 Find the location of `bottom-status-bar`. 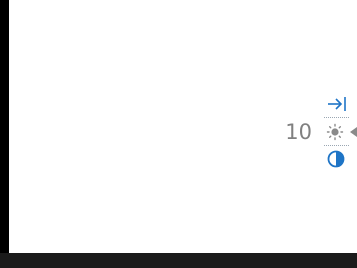

bottom-status-bar is located at coordinates (178, 260).